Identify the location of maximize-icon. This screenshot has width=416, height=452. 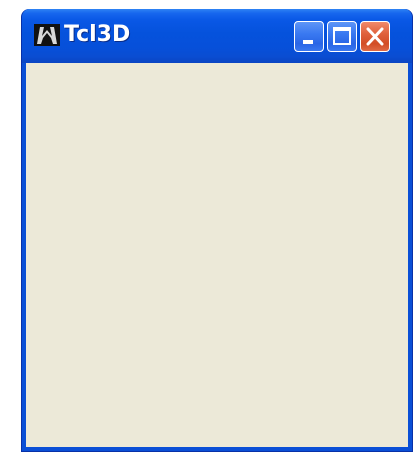
(342, 36).